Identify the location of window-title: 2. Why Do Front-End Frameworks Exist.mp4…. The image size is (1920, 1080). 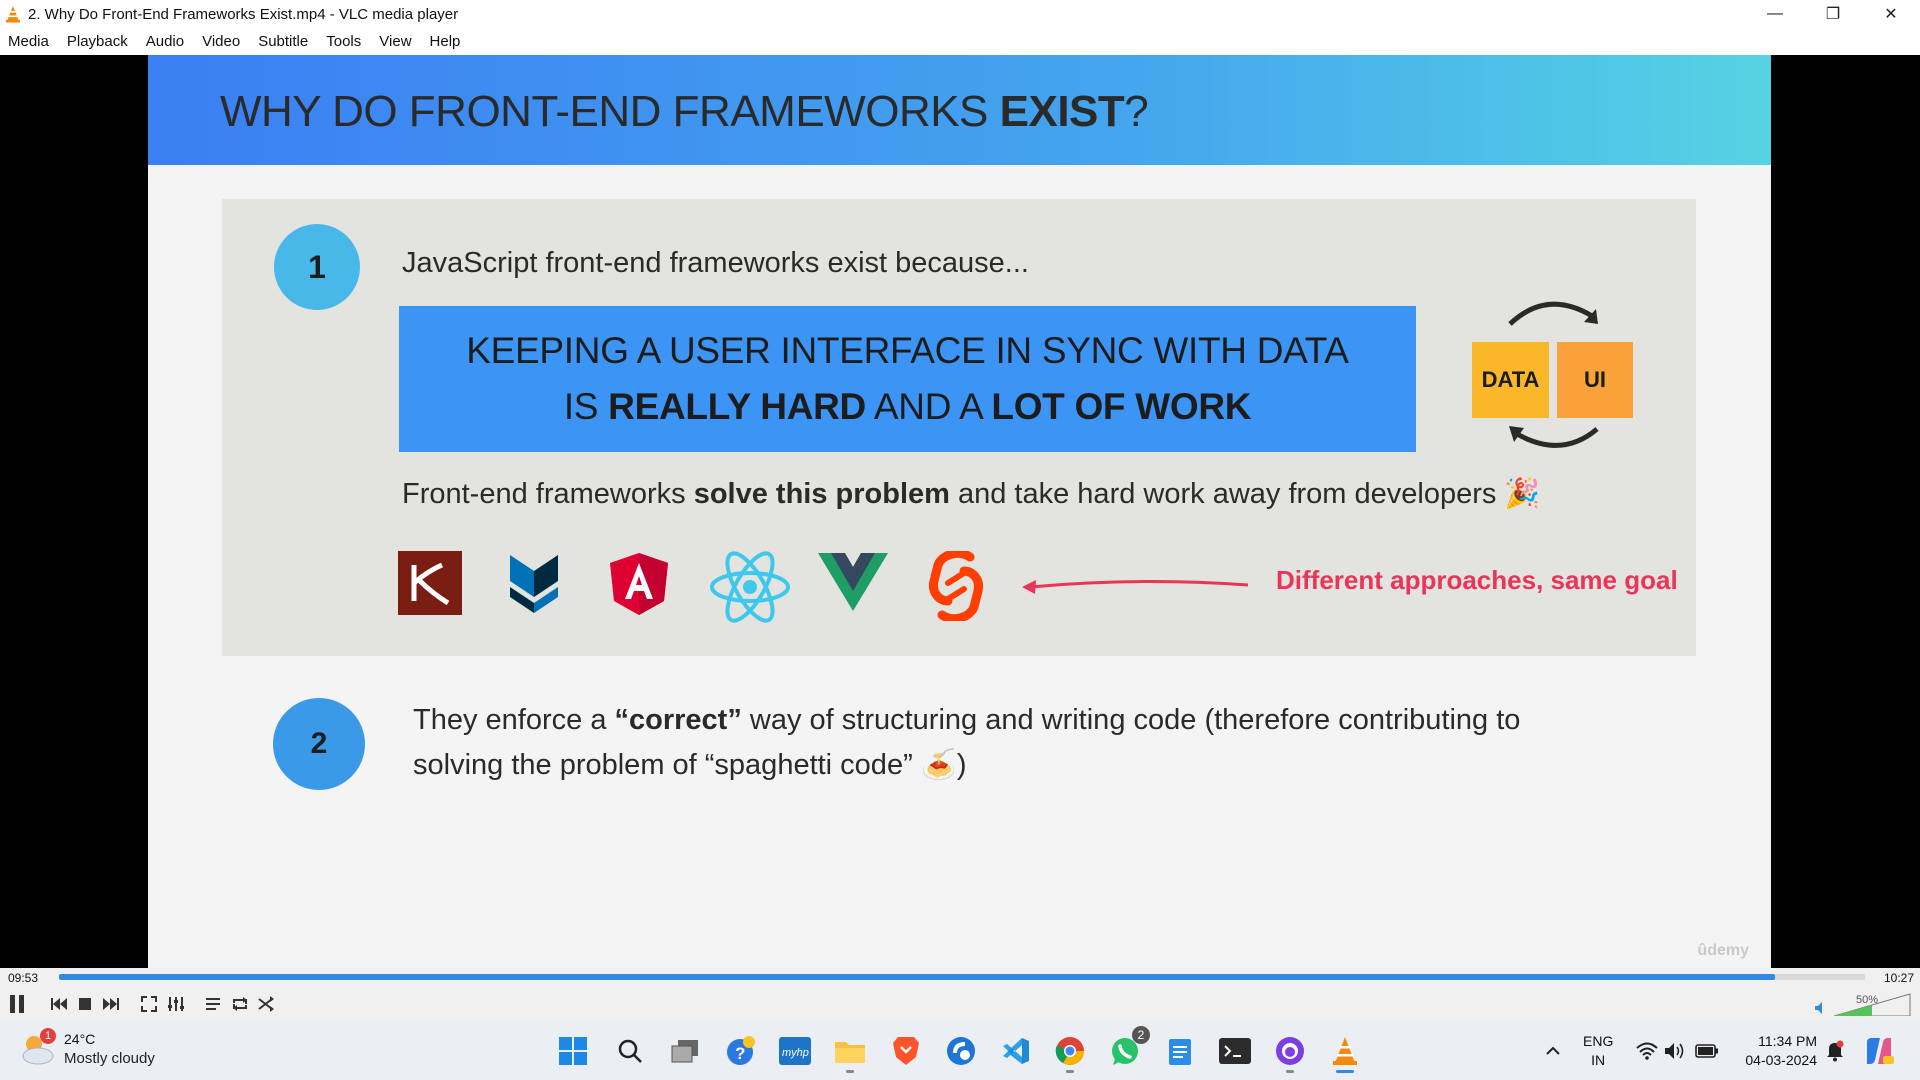
(243, 14).